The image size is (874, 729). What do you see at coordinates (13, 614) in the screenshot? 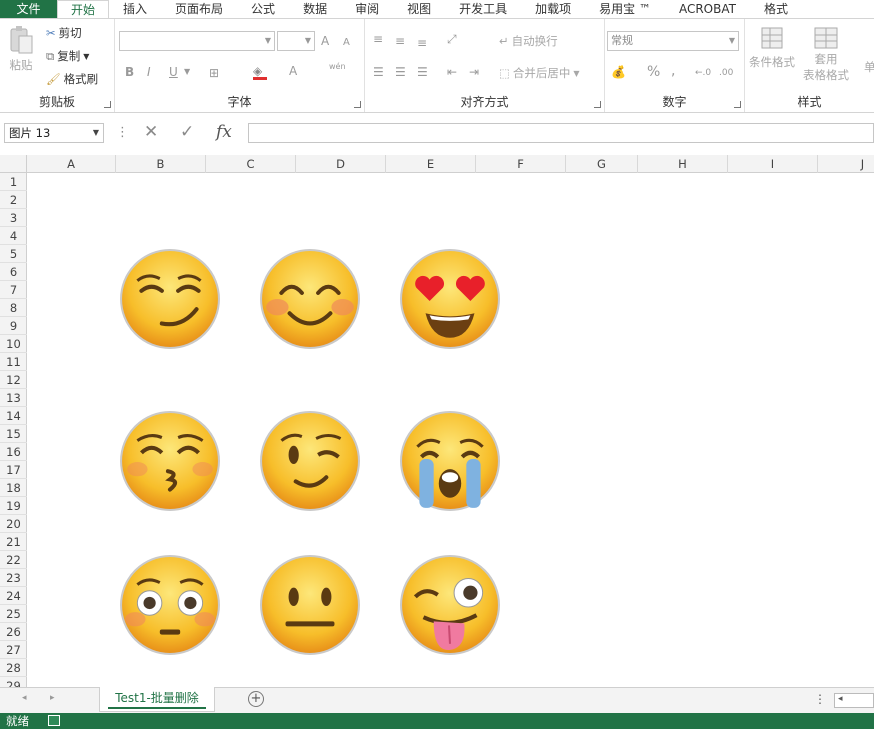
I see `row-header: 25` at bounding box center [13, 614].